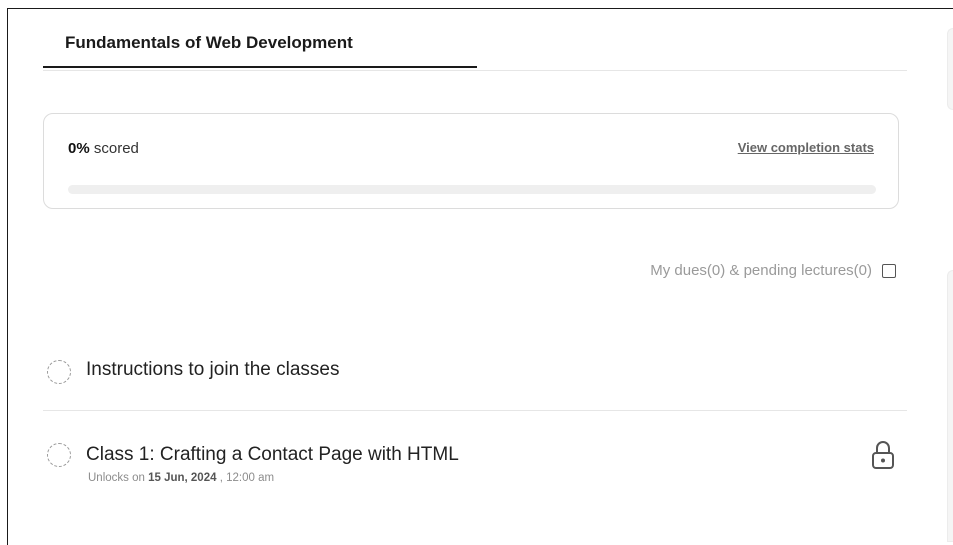 The image size is (953, 545). I want to click on dues-filter-checkbox, so click(889, 270).